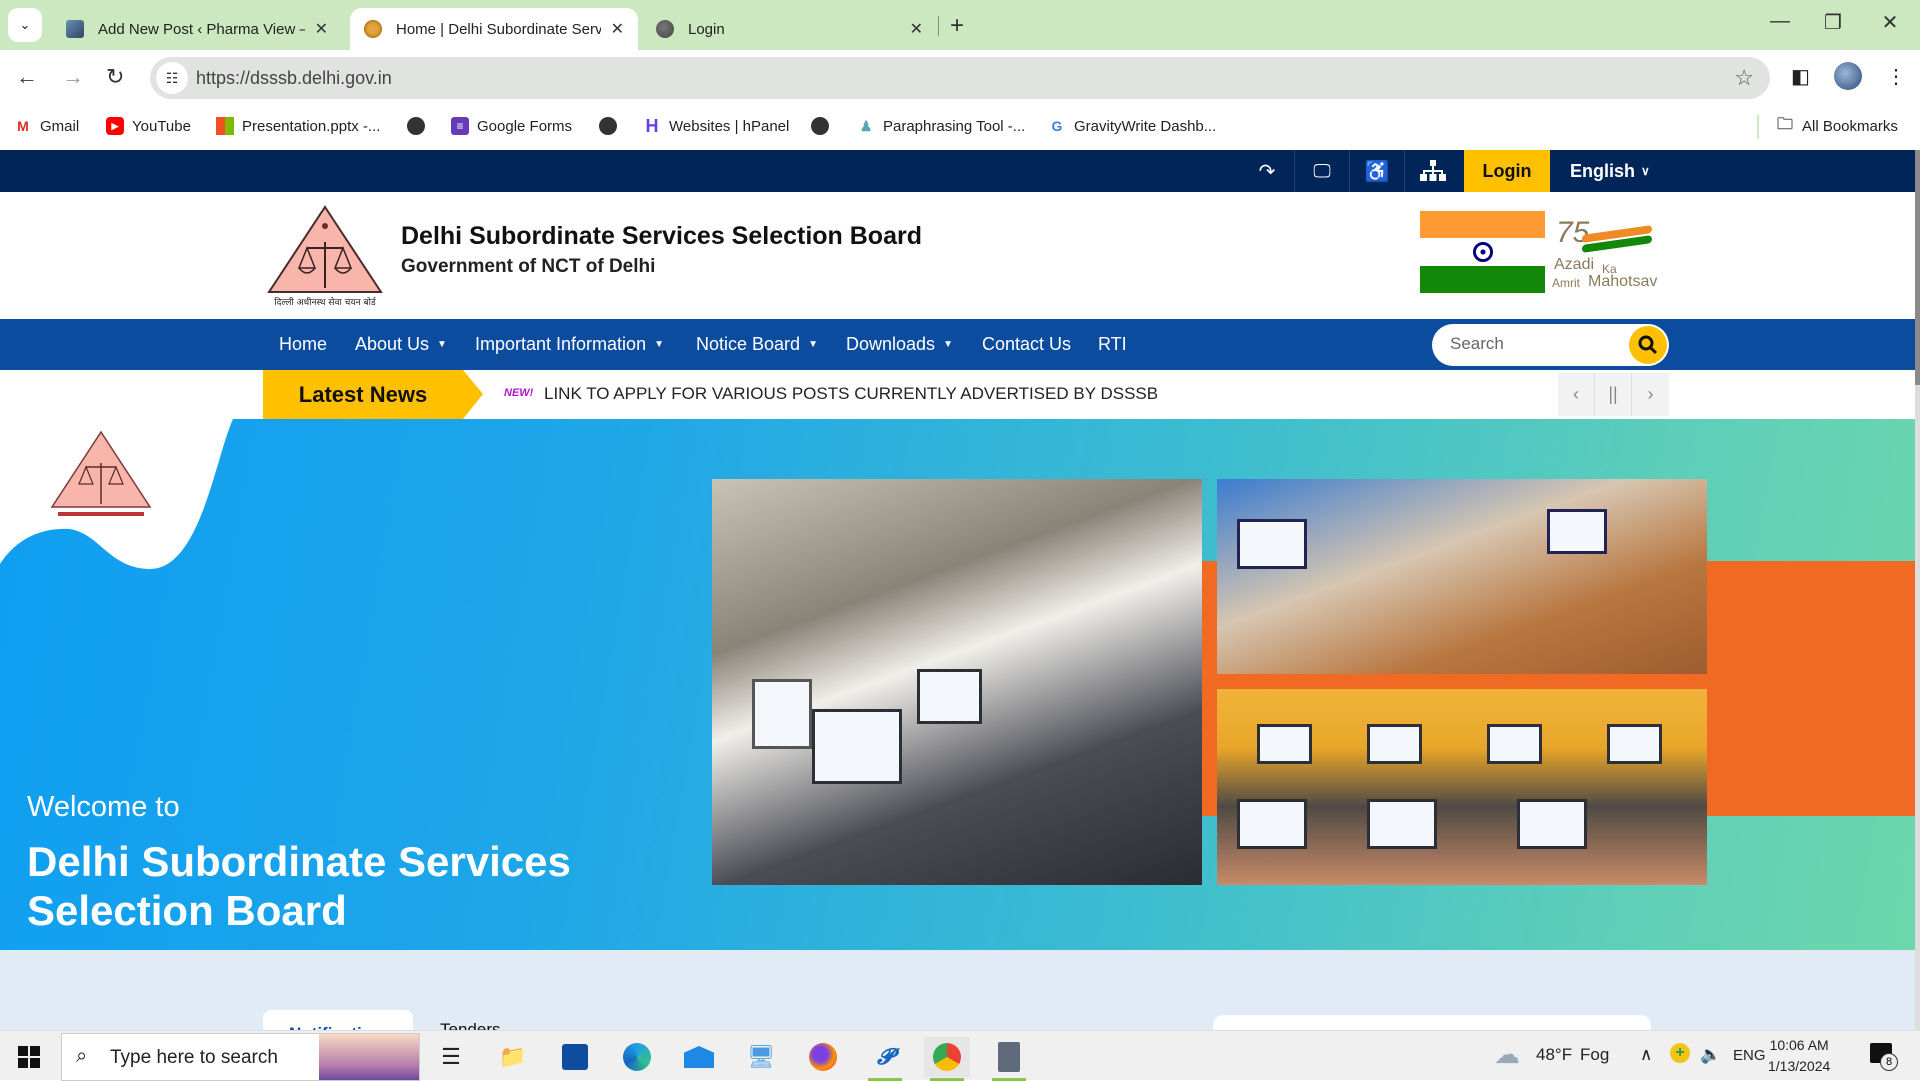  Describe the element at coordinates (1890, 22) in the screenshot. I see `close-window-button: ✕` at that location.